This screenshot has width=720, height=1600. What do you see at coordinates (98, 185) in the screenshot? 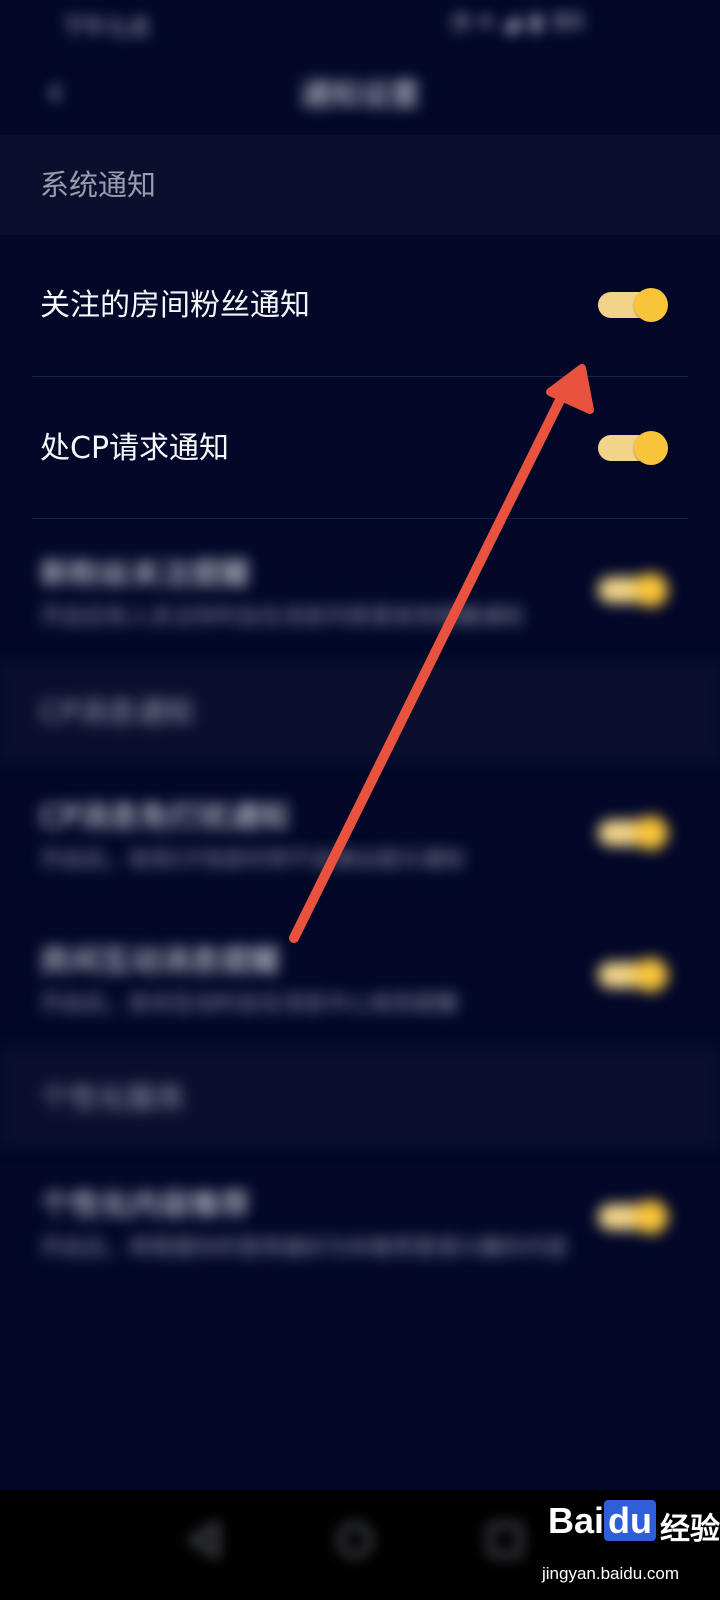
I see `section-label: 系统通知` at bounding box center [98, 185].